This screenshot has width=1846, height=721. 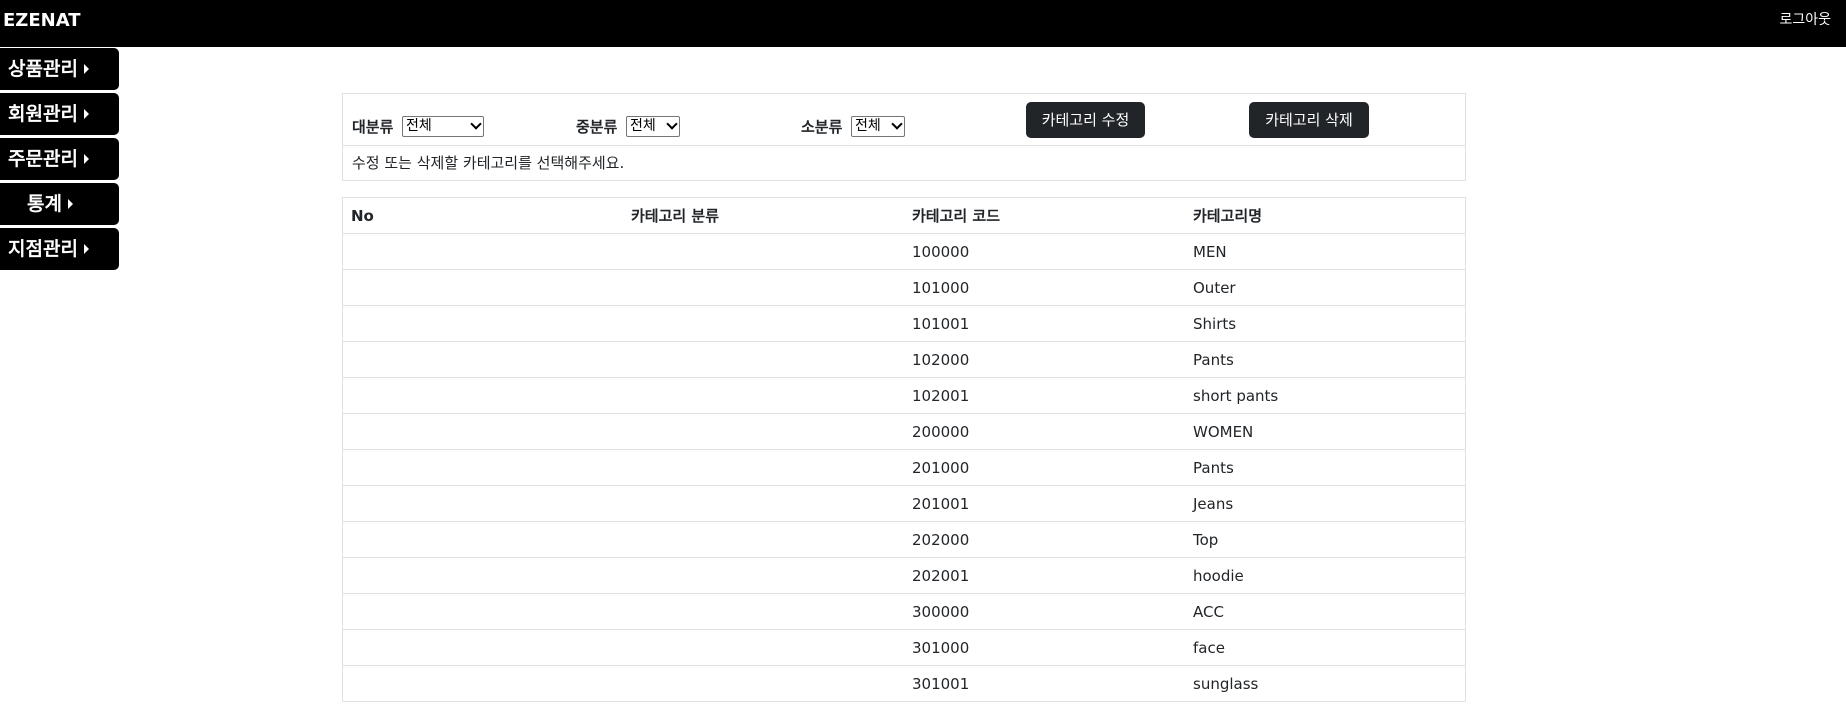 I want to click on cell-category-code: 101001, so click(x=941, y=324).